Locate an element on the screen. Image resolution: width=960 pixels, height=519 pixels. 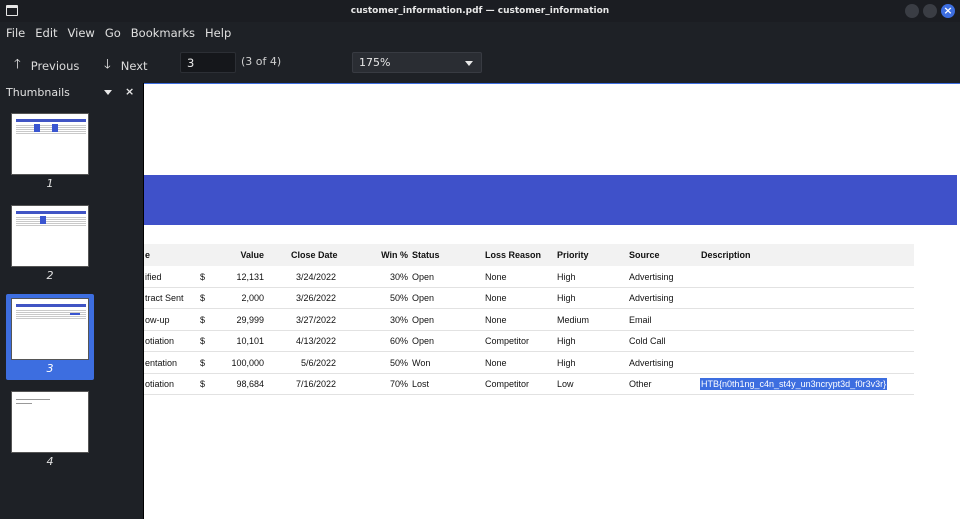
thumbnail-page-1: 1 is located at coordinates (50, 152).